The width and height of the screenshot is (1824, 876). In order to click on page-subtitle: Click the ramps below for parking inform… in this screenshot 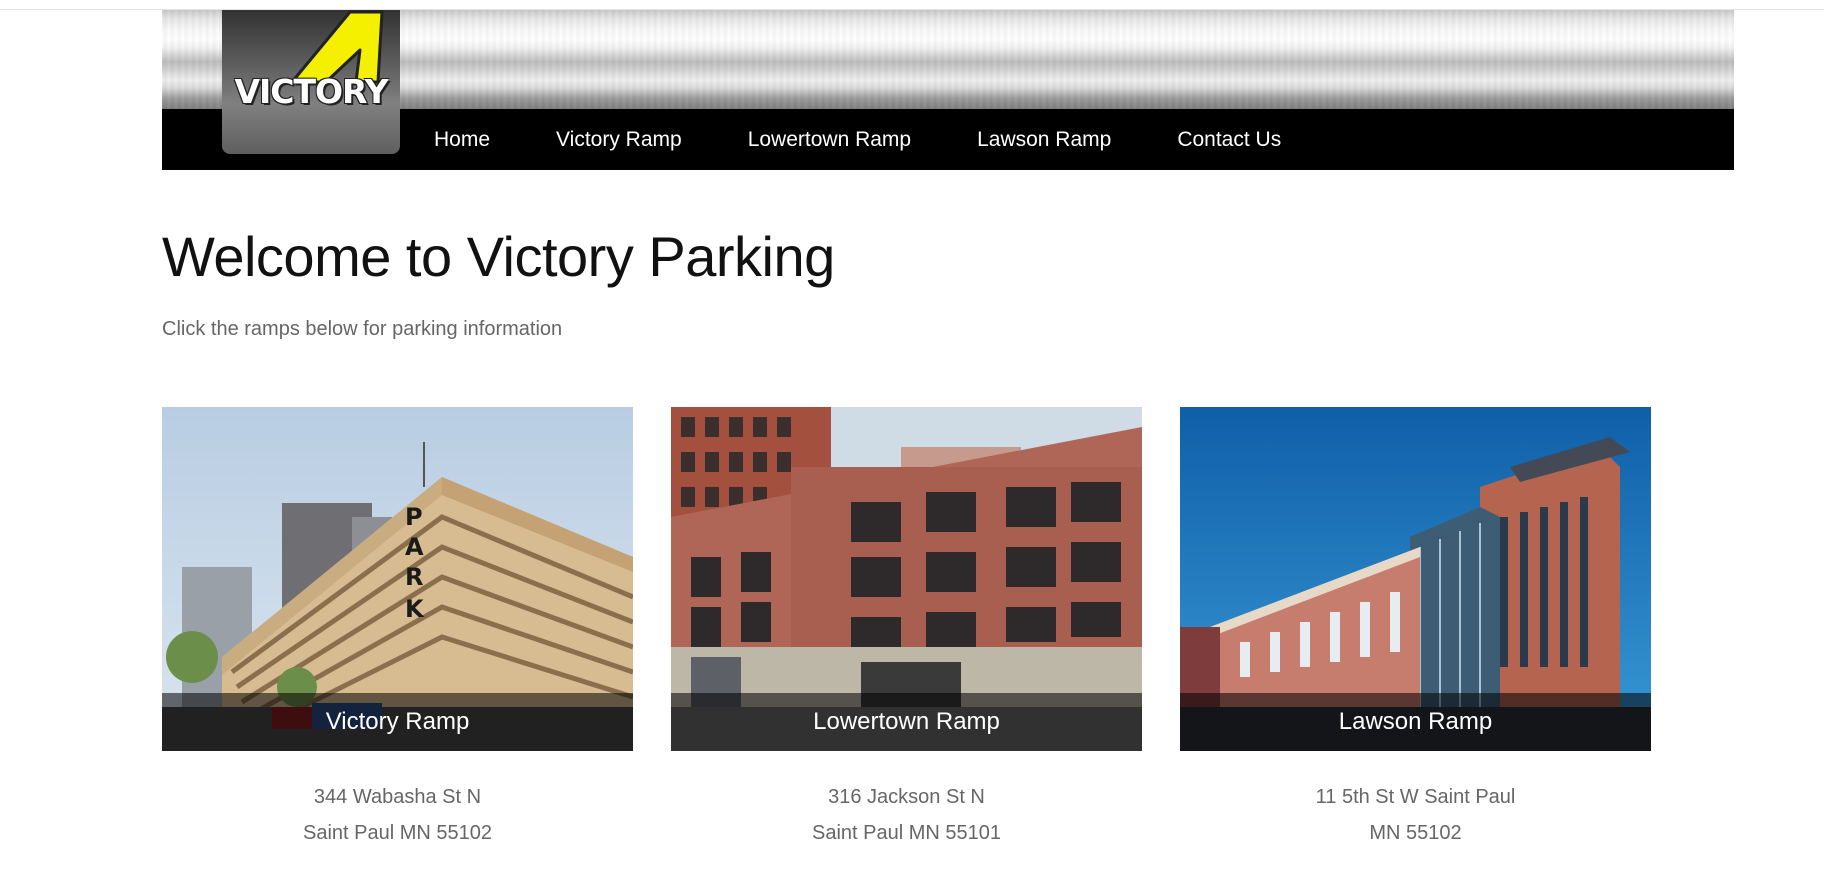, I will do `click(362, 329)`.